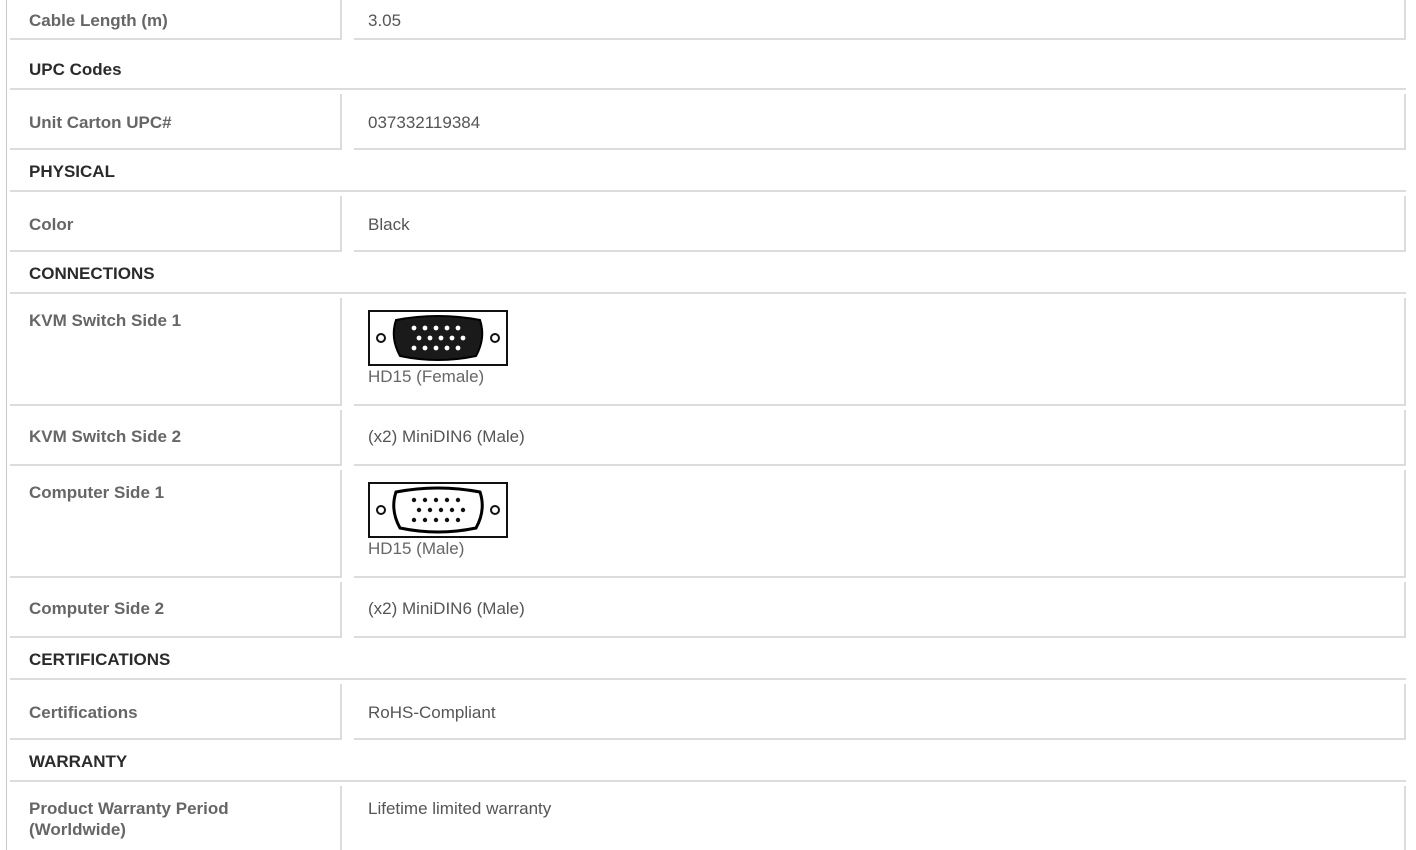  What do you see at coordinates (880, 610) in the screenshot?
I see `value-computer-side-2: (x2) MiniDIN6 (Male)` at bounding box center [880, 610].